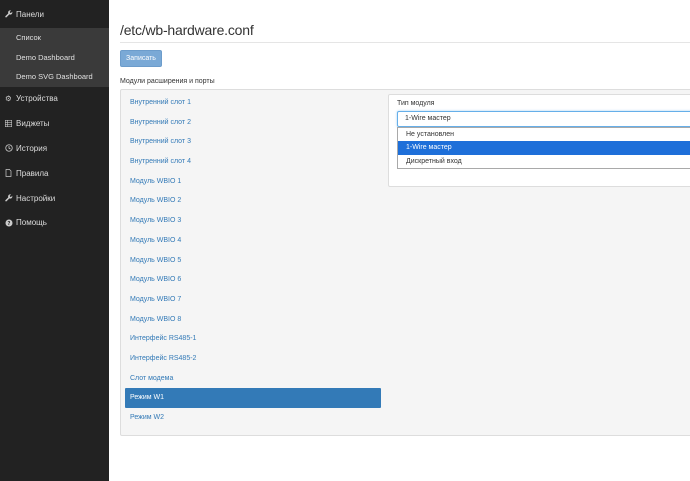 This screenshot has width=690, height=481. What do you see at coordinates (54, 173) in the screenshot?
I see `sidebar-item-rules: Правила` at bounding box center [54, 173].